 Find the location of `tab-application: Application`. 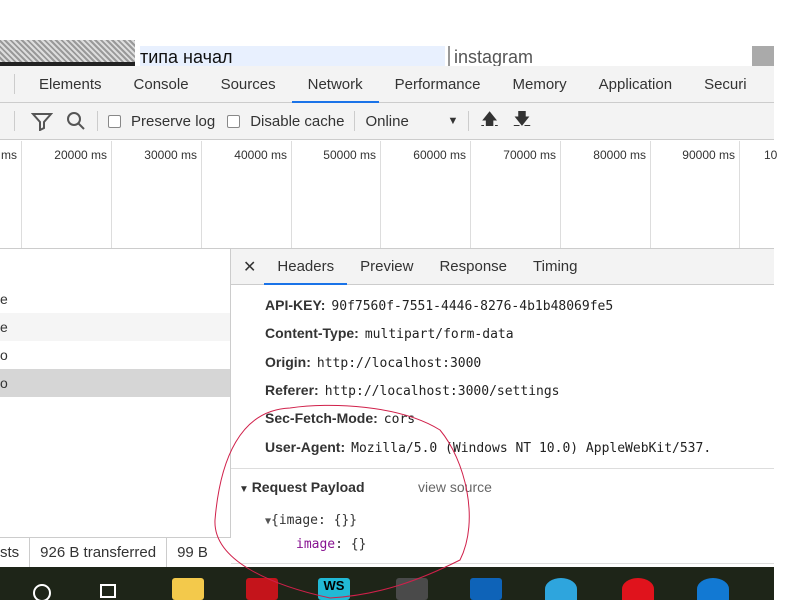

tab-application: Application is located at coordinates (635, 84).